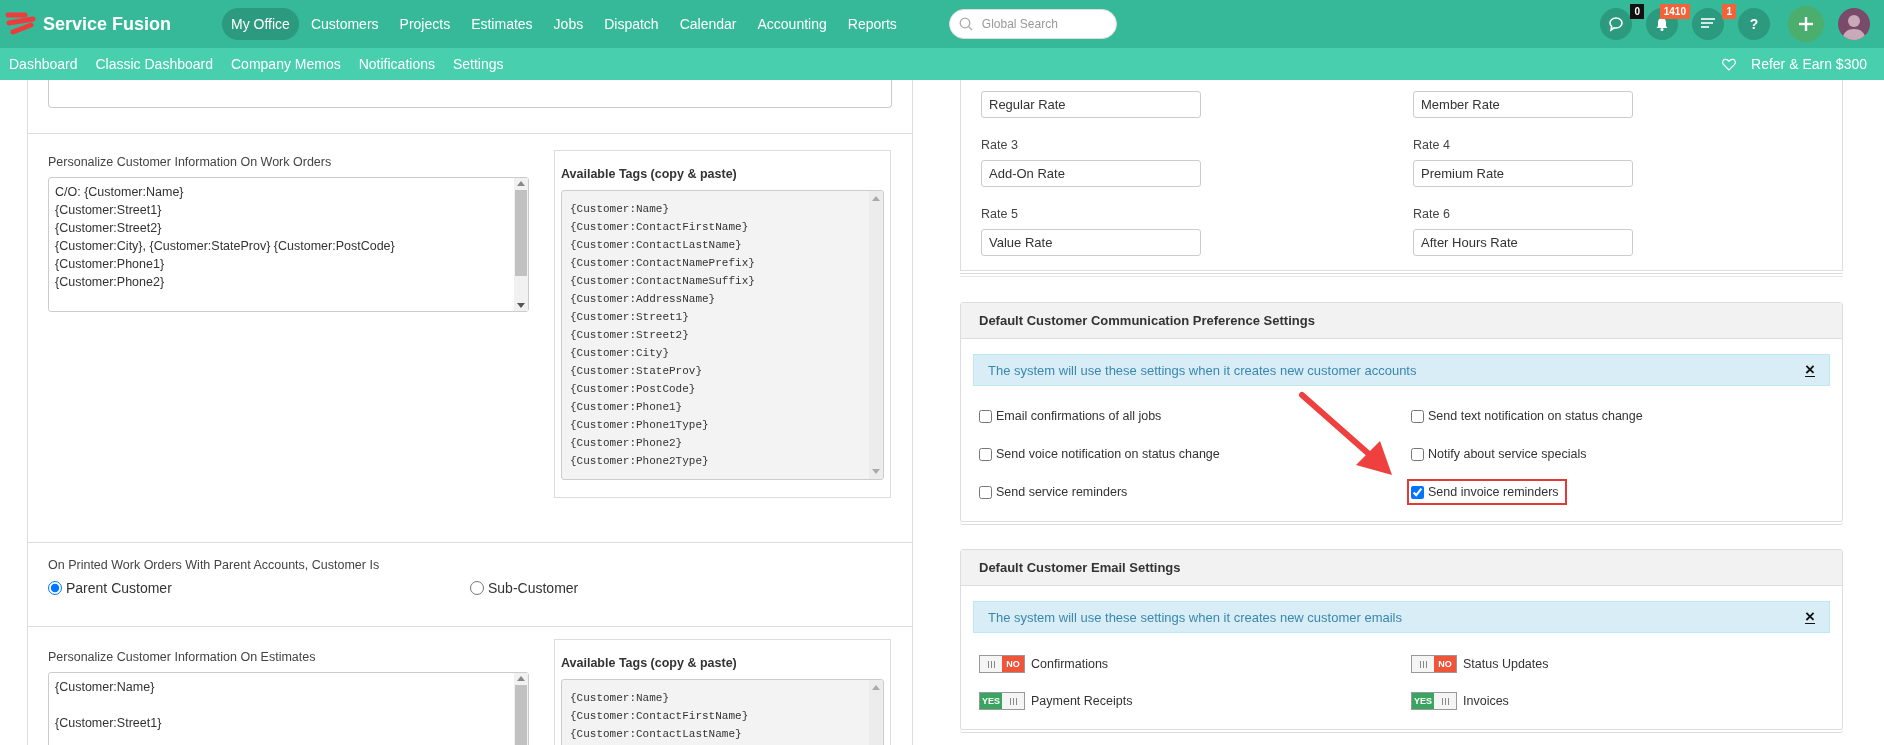 The width and height of the screenshot is (1884, 745). I want to click on subnav-link: Classic Dashboard, so click(154, 64).